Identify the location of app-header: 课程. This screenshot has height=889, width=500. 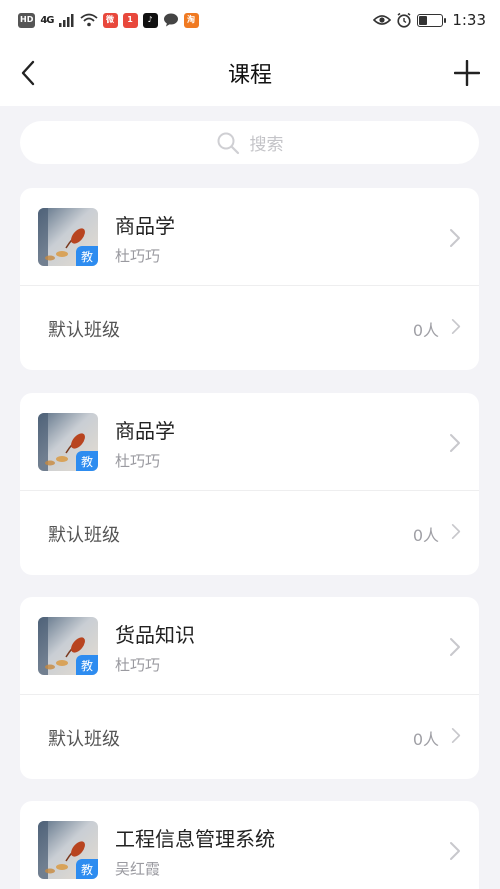
(250, 73).